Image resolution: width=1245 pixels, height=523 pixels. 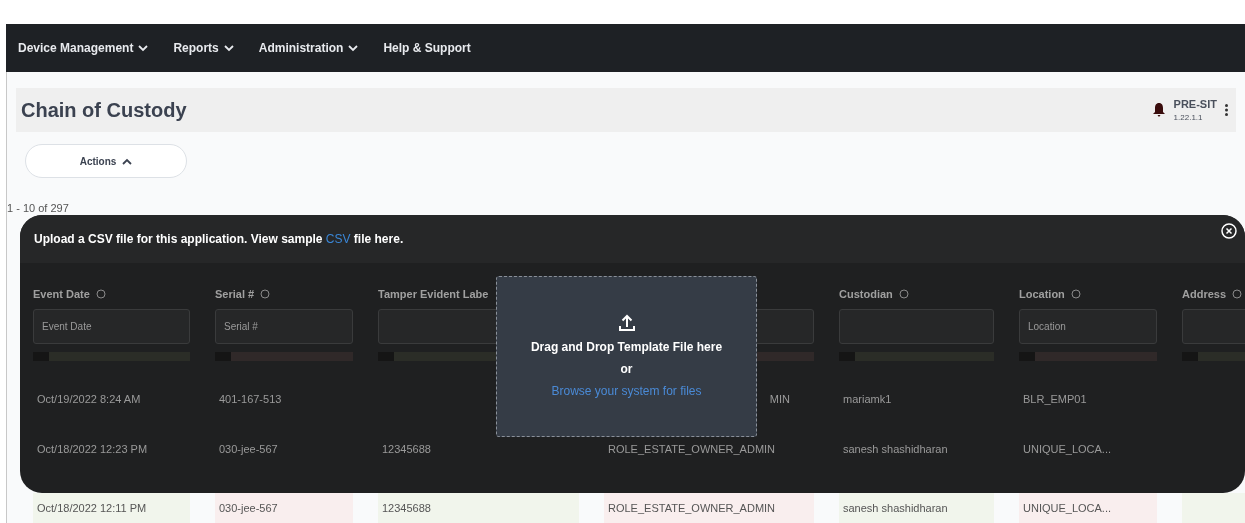 What do you see at coordinates (626, 347) in the screenshot?
I see `drop-text: Drag and Drop Template File here` at bounding box center [626, 347].